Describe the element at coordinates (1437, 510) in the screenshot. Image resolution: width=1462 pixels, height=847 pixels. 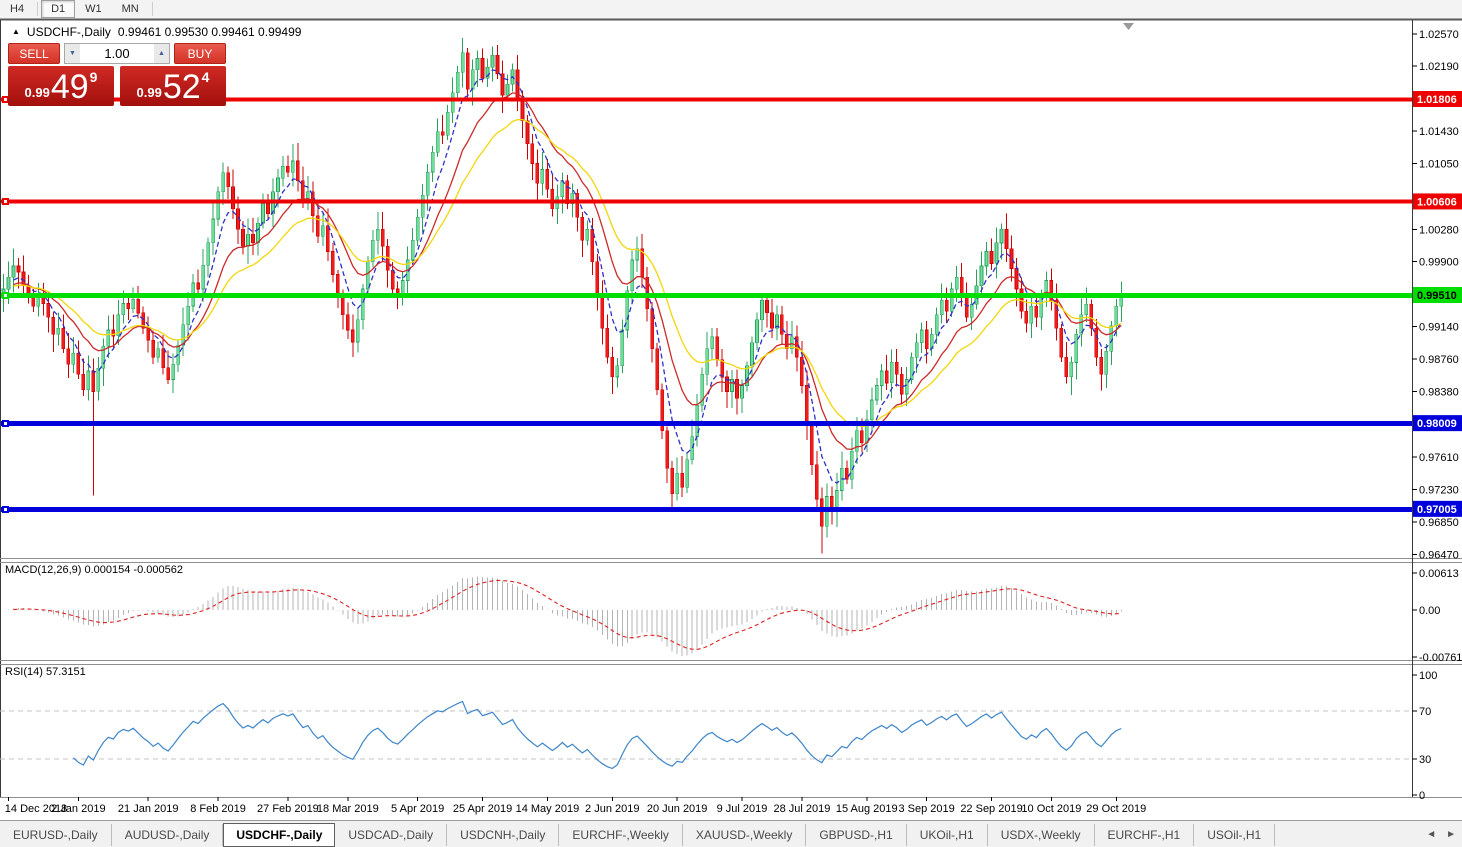
I see `level-price-tag-text: 0.97005` at that location.